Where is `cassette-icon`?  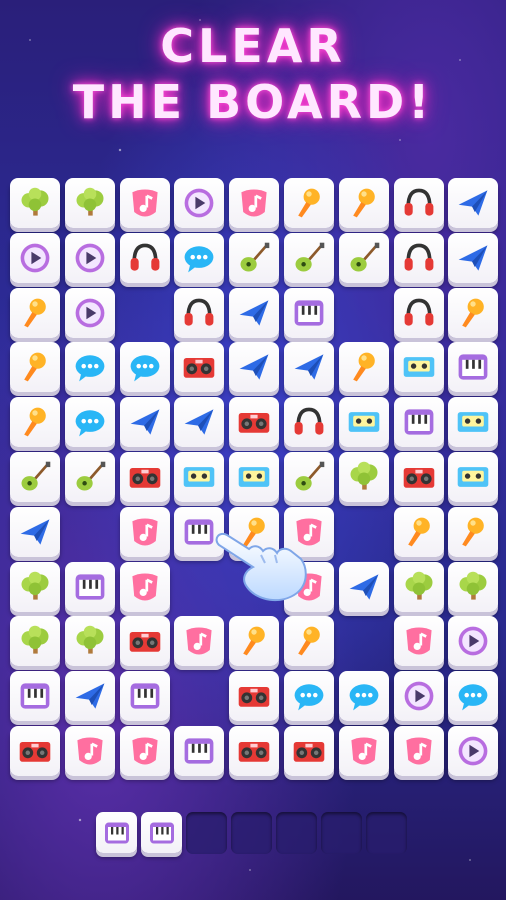
cassette-icon is located at coordinates (364, 422).